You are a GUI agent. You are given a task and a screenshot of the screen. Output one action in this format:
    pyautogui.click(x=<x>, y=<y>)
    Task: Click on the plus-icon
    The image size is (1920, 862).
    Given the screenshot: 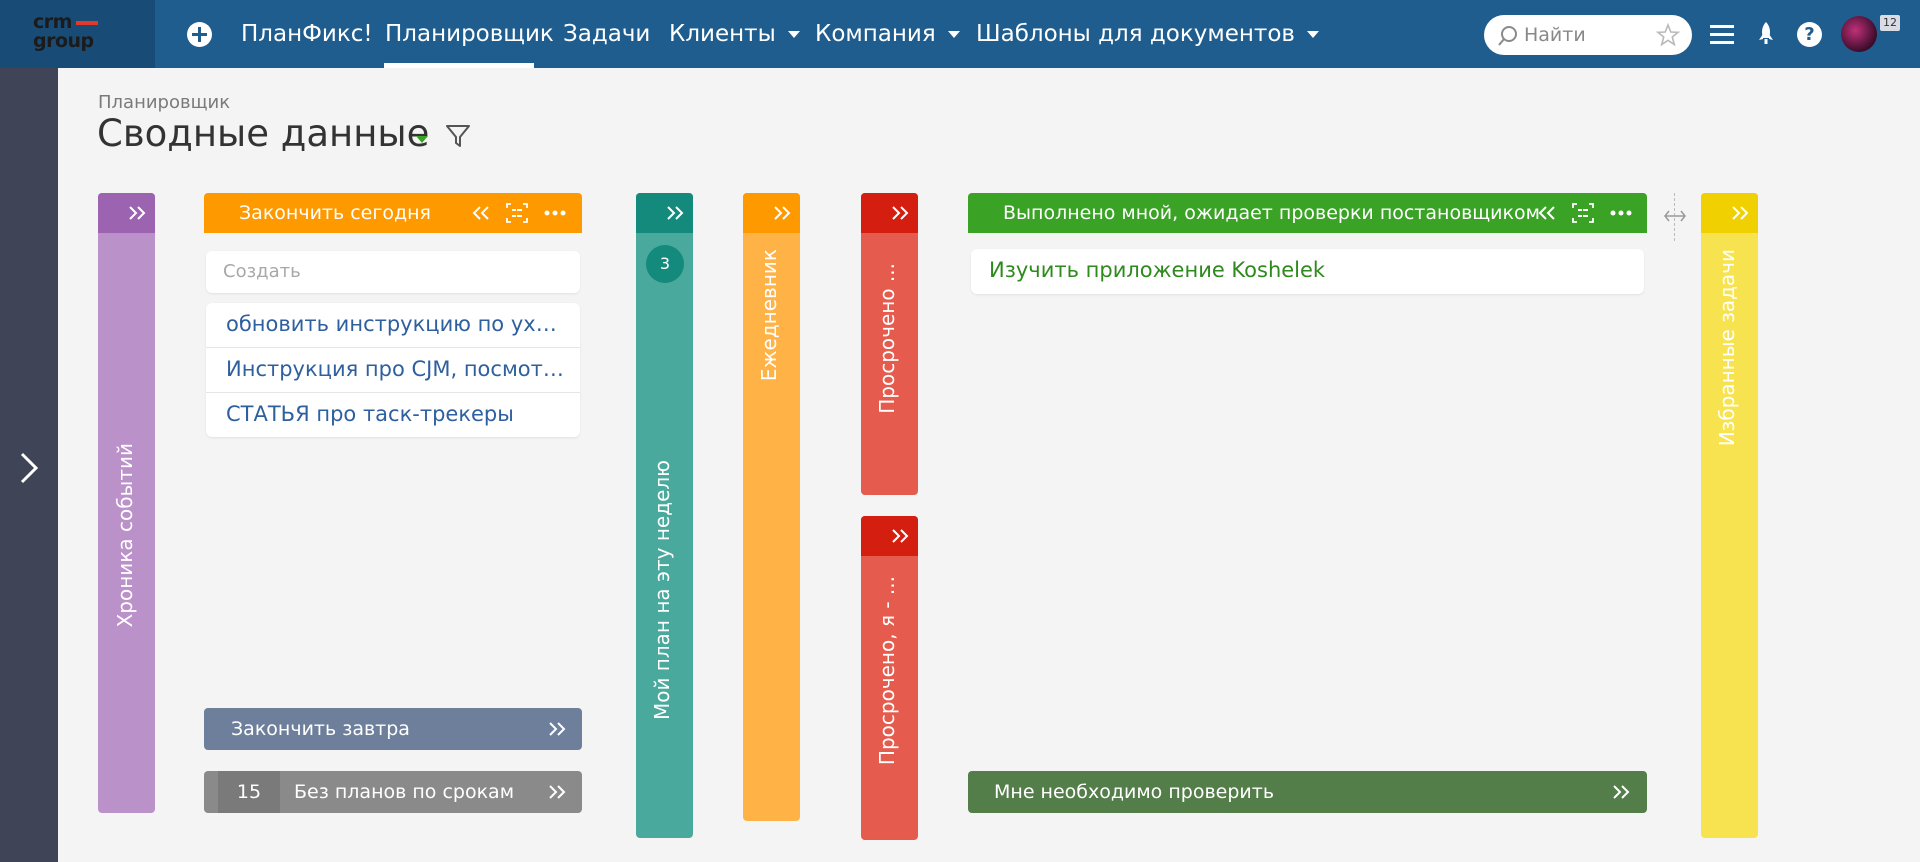 What is the action you would take?
    pyautogui.click(x=199, y=34)
    